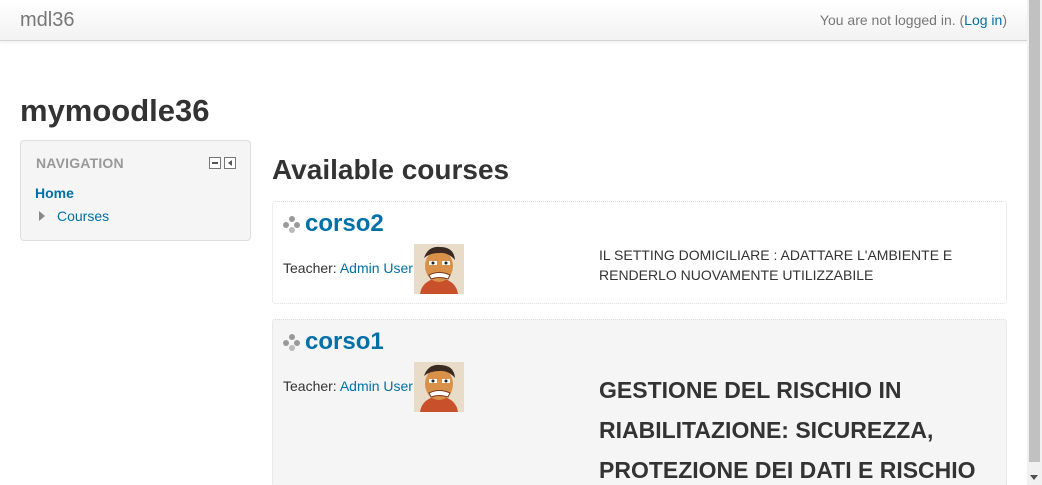 The height and width of the screenshot is (485, 1042). What do you see at coordinates (47, 20) in the screenshot?
I see `site-brand-link: mdl36` at bounding box center [47, 20].